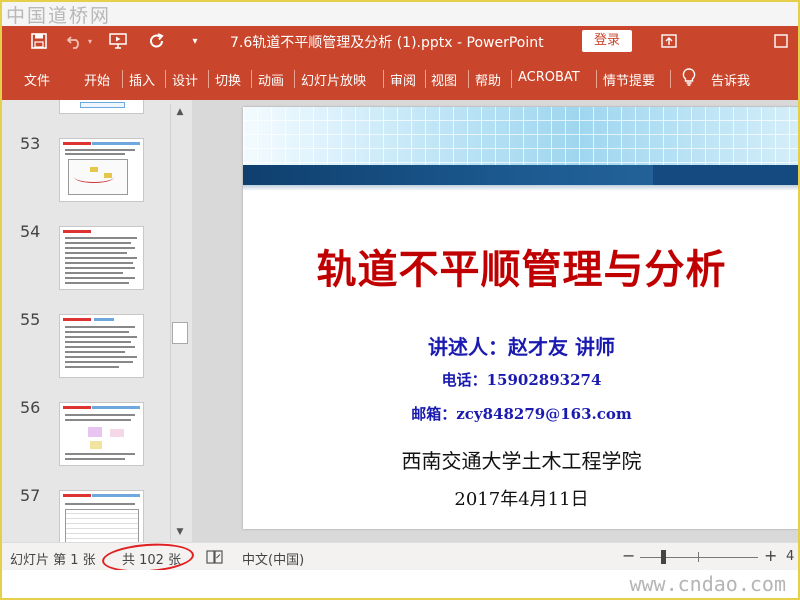 The width and height of the screenshot is (800, 600). I want to click on tab-storyboarding: 情节提要, so click(629, 79).